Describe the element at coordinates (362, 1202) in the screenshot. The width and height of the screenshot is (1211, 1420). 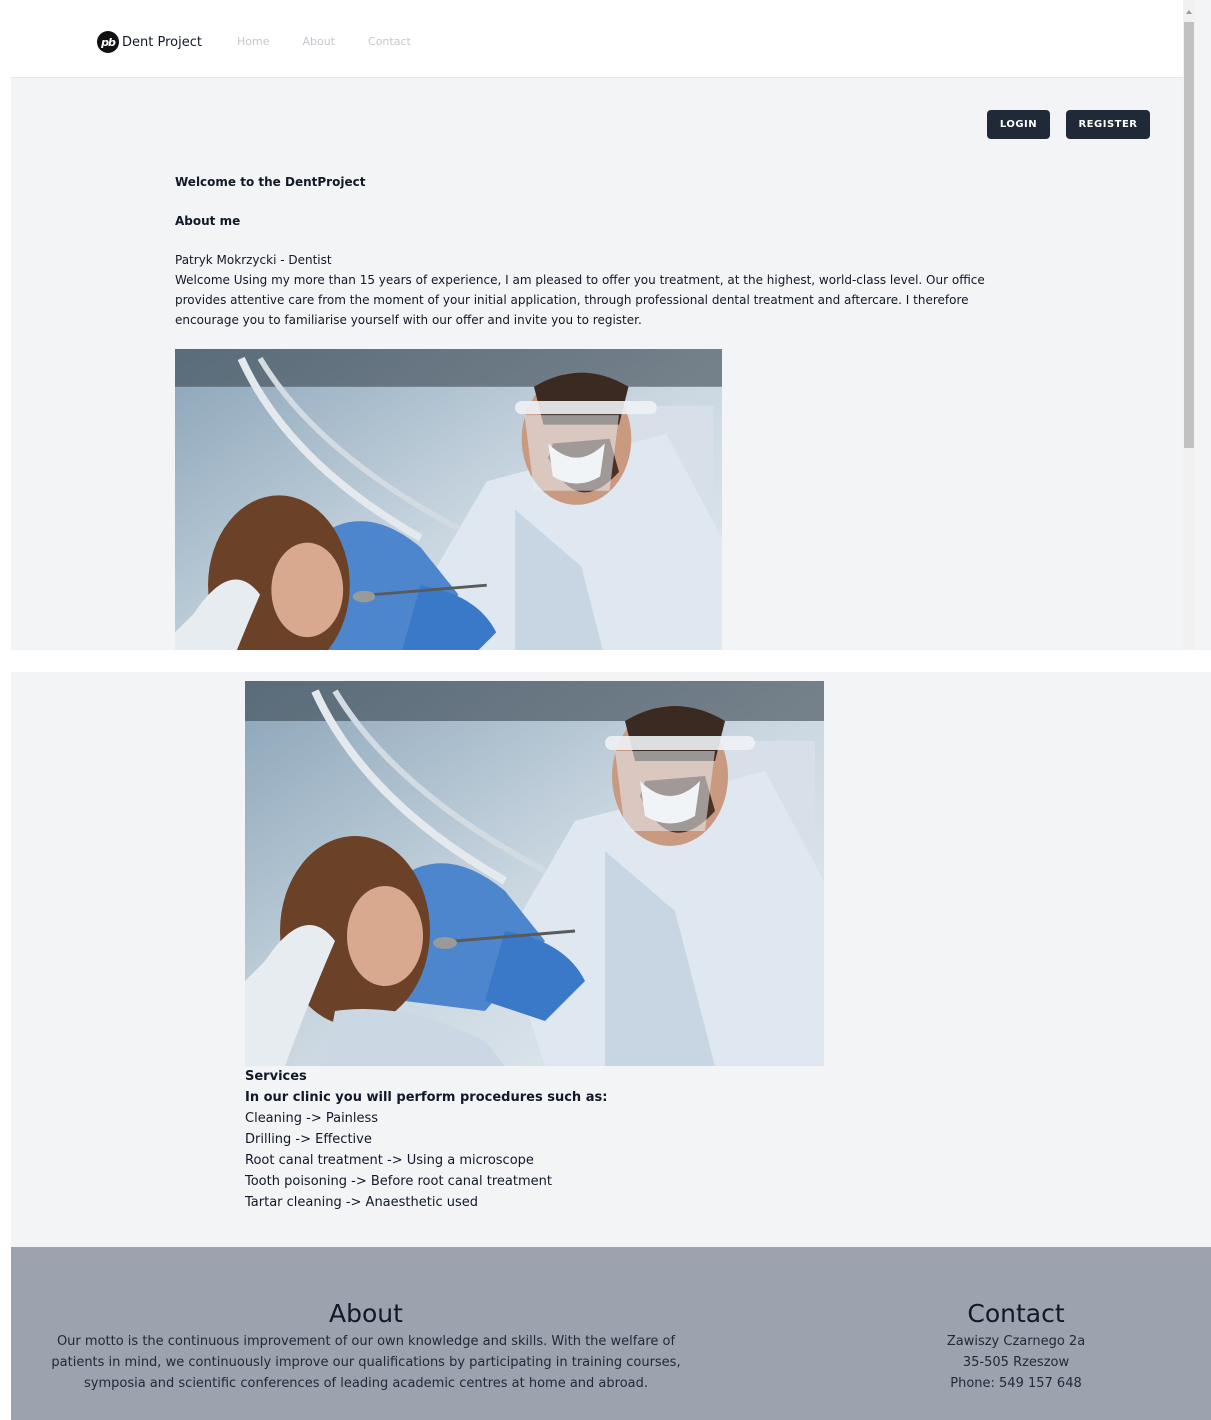
I see `service-item: Tartar cleaning -> Anaesthetic used` at that location.